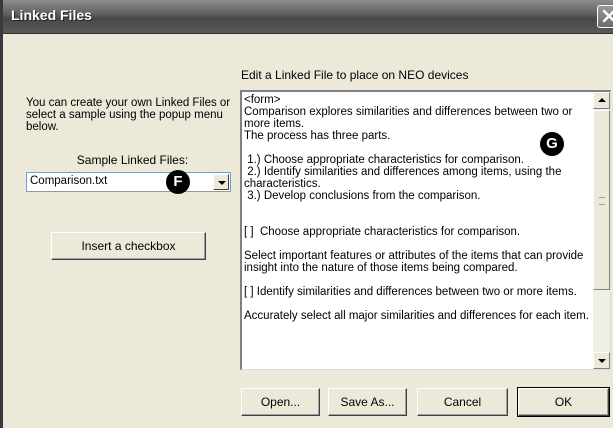 The height and width of the screenshot is (428, 613). Describe the element at coordinates (128, 182) in the screenshot. I see `sample-linked-files-select: Comparison.txt` at that location.